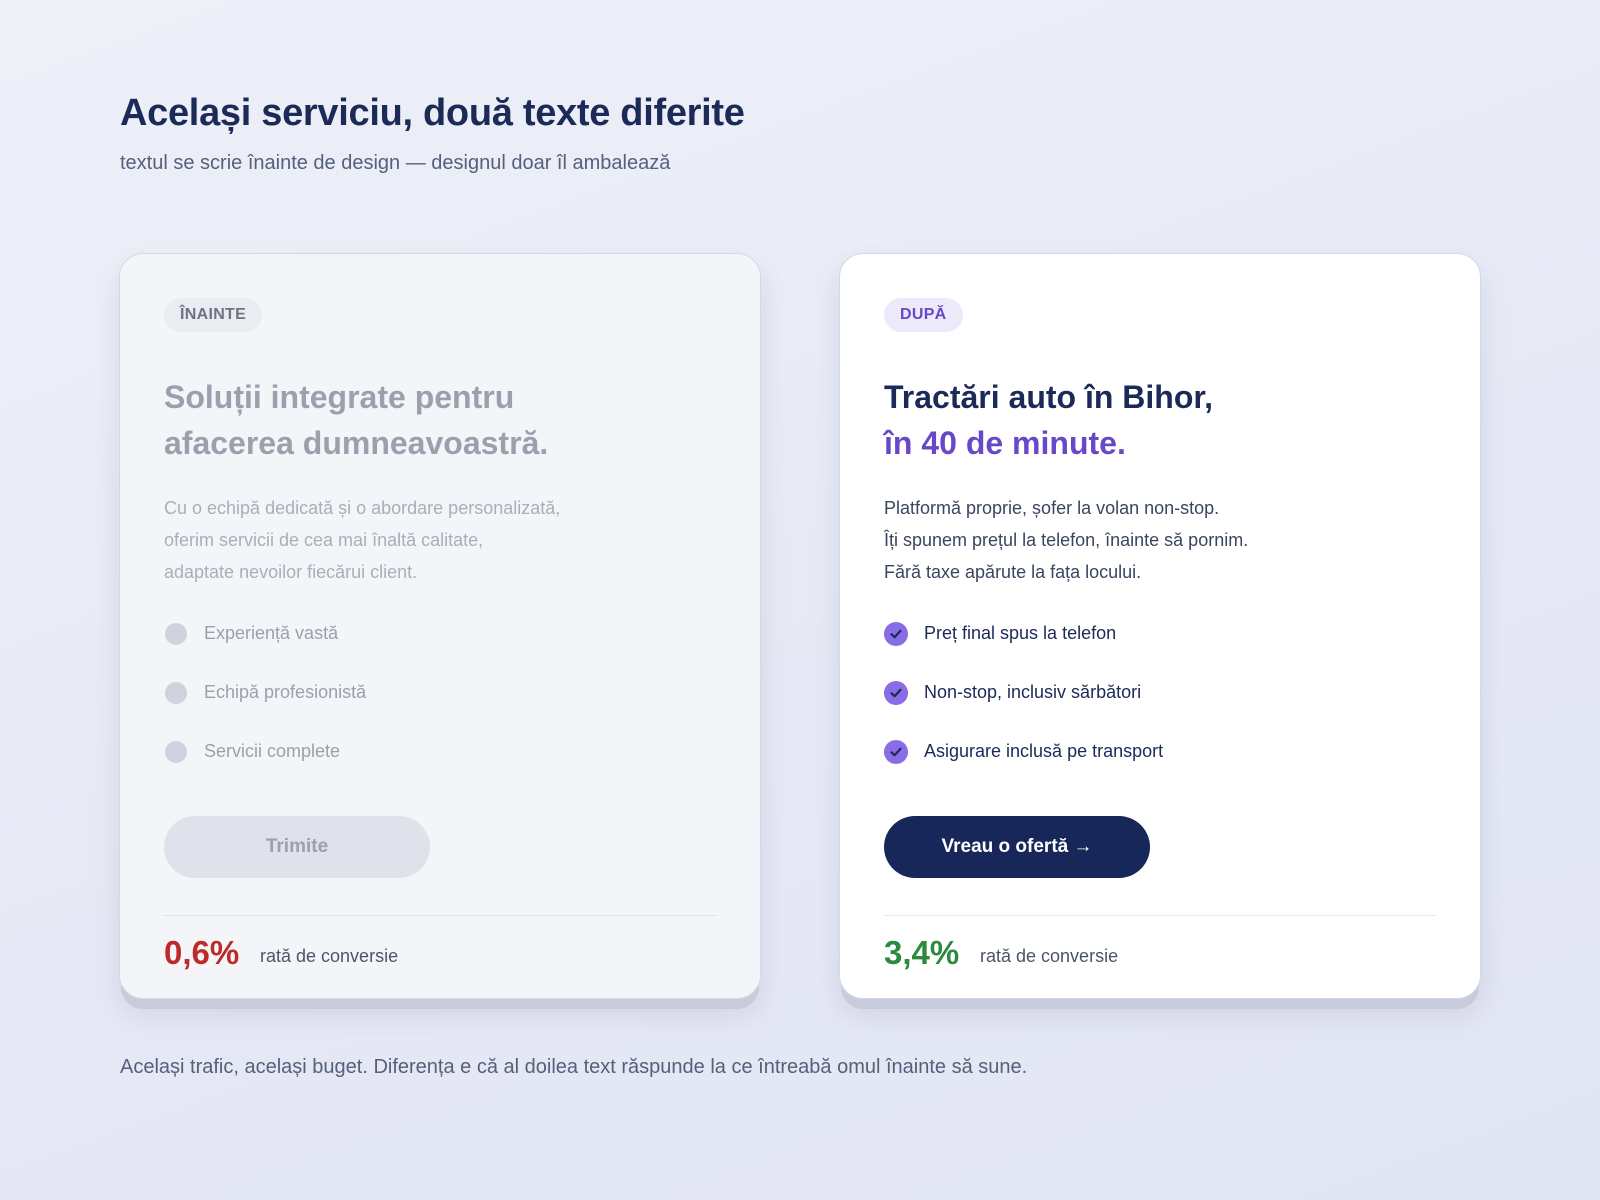 This screenshot has height=1200, width=1600. What do you see at coordinates (440, 915) in the screenshot?
I see `before-divider` at bounding box center [440, 915].